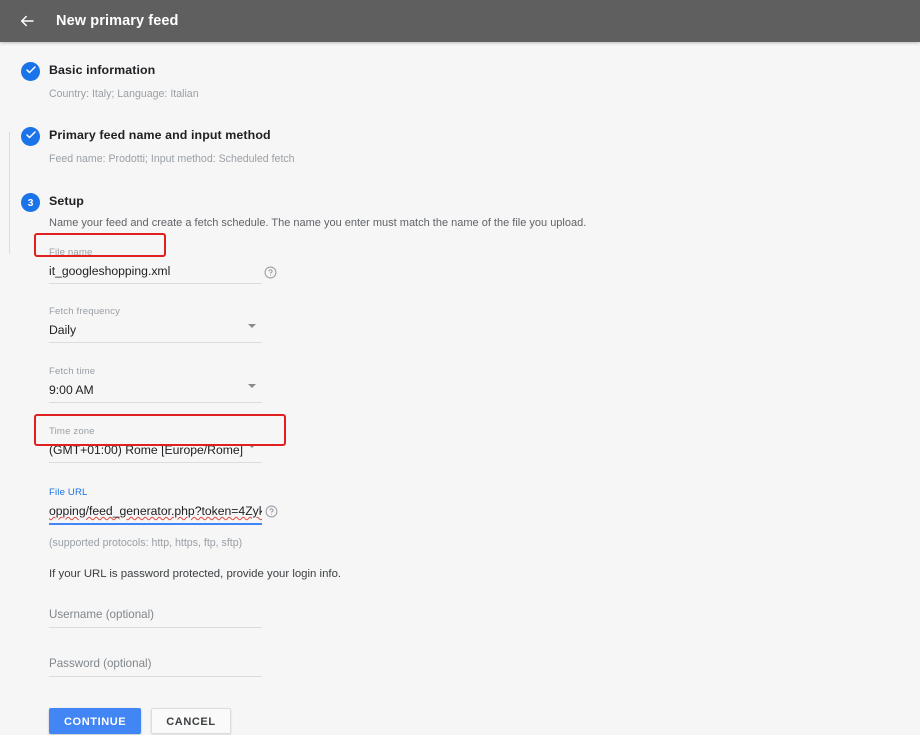 The image size is (920, 735). Describe the element at coordinates (155, 272) in the screenshot. I see `file-name-input: it_googleshopping.xml` at that location.